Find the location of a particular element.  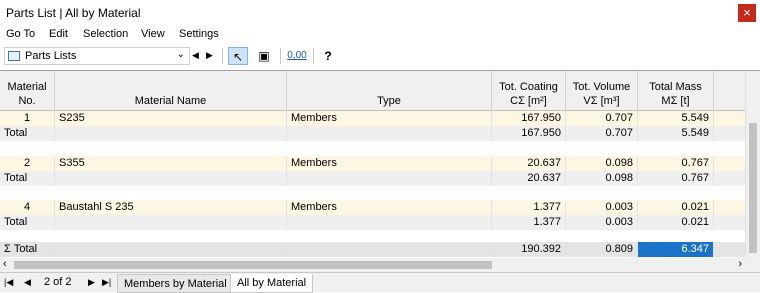

vertical-scrollbar is located at coordinates (752, 164).